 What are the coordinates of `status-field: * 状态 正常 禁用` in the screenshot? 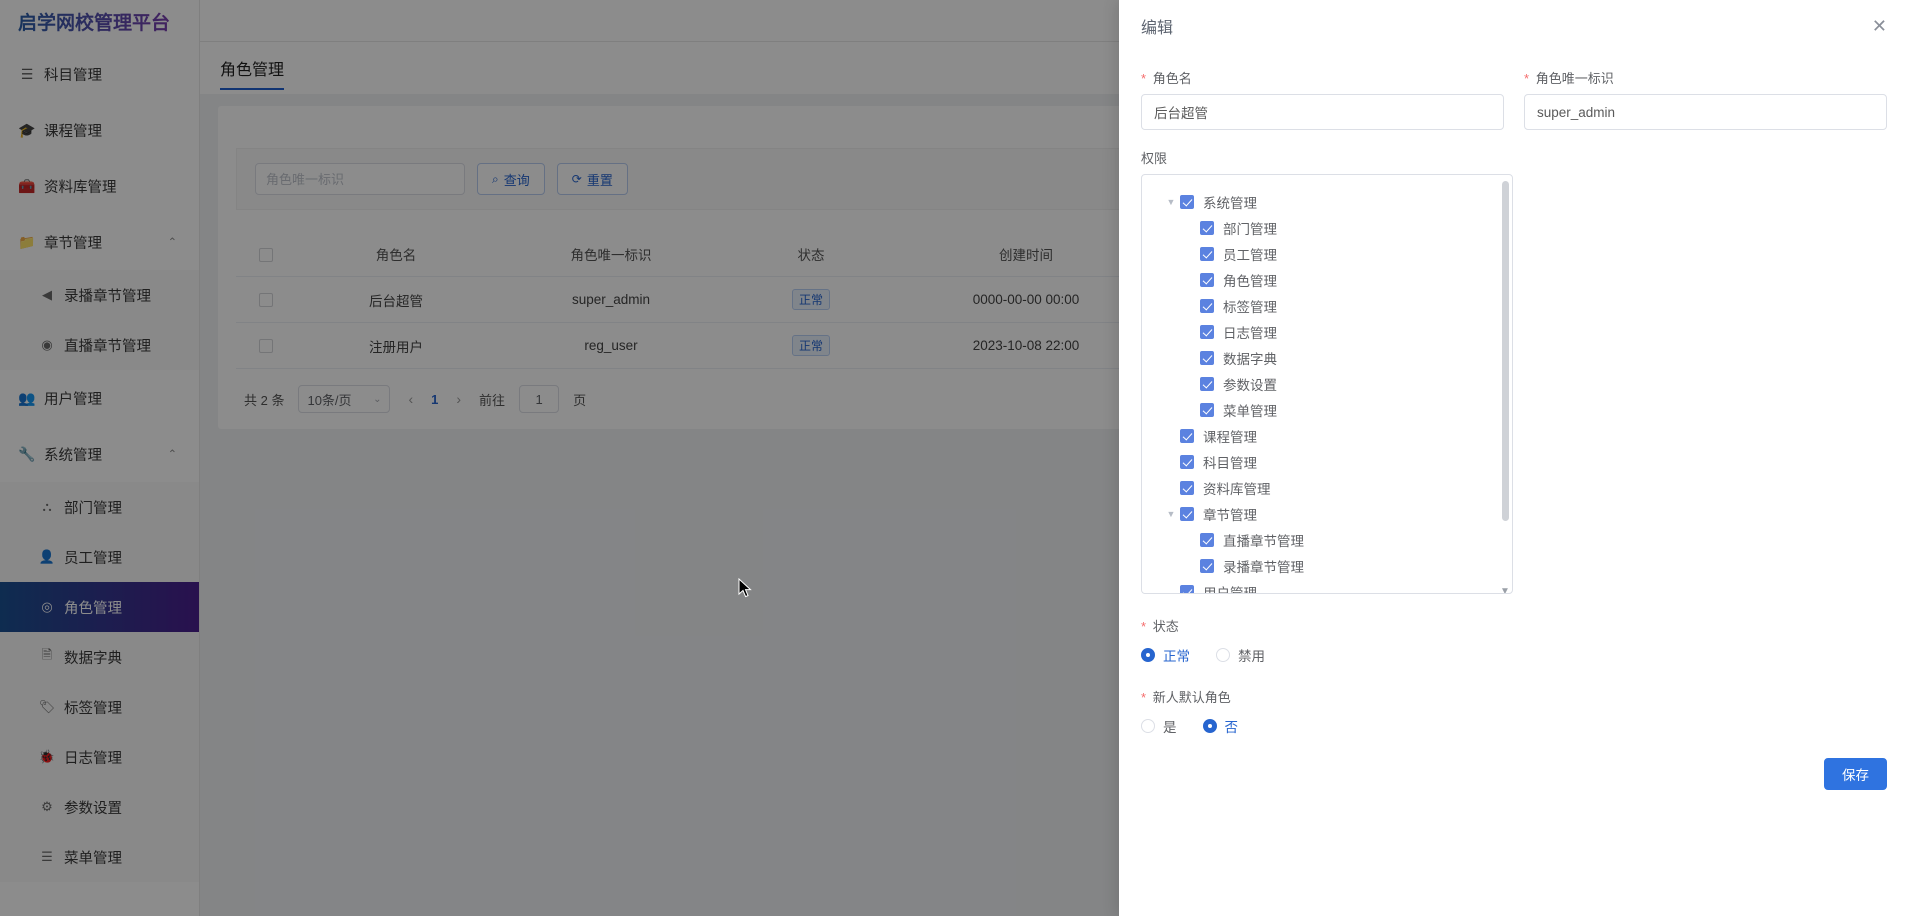 It's located at (1514, 640).